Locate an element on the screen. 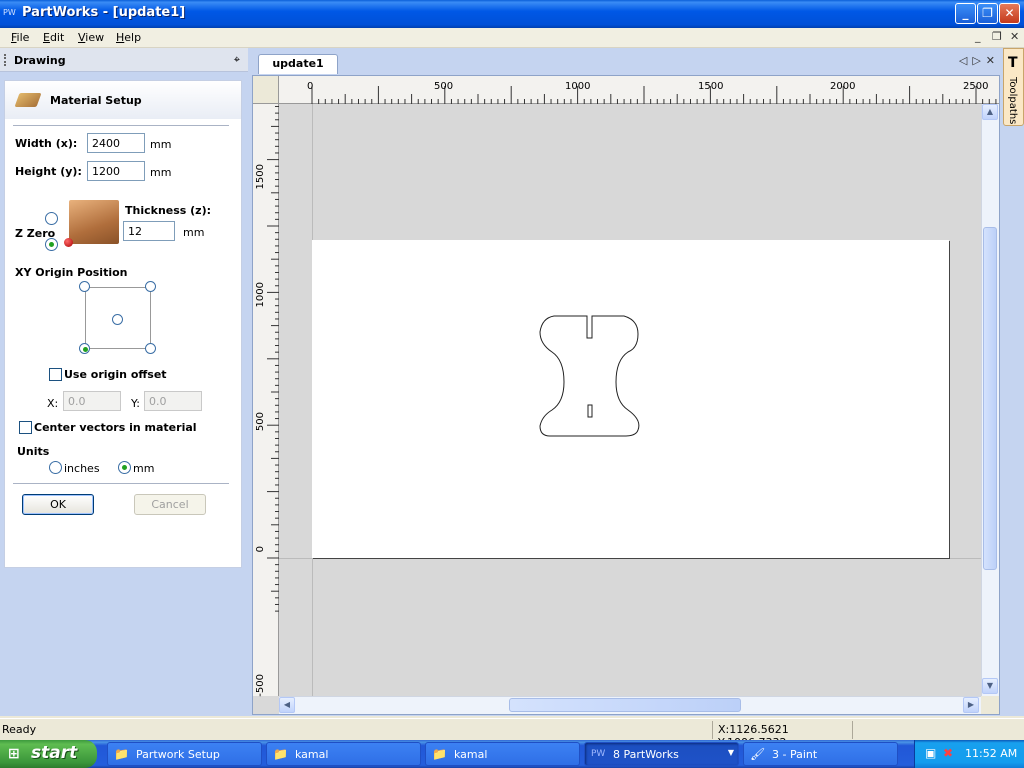 Image resolution: width=1024 pixels, height=768 pixels. tab-controls-icon: ◁▷✕ is located at coordinates (979, 60).